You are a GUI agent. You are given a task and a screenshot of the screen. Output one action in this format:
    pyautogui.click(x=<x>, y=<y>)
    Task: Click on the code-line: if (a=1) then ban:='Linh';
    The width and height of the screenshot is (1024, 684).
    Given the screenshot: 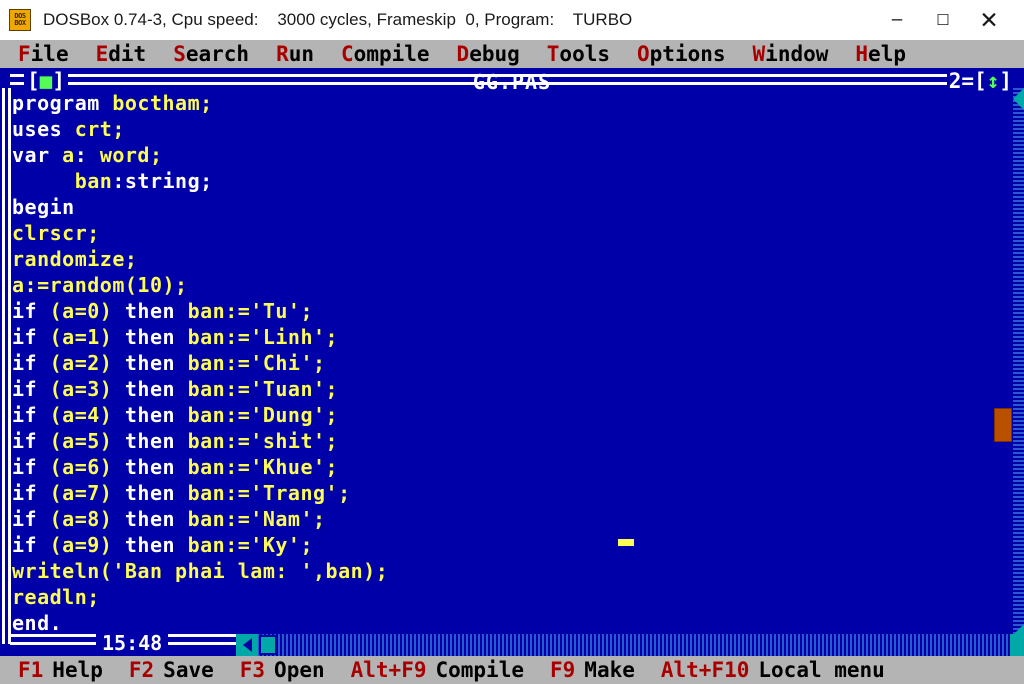 What is the action you would take?
    pyautogui.click(x=507, y=337)
    